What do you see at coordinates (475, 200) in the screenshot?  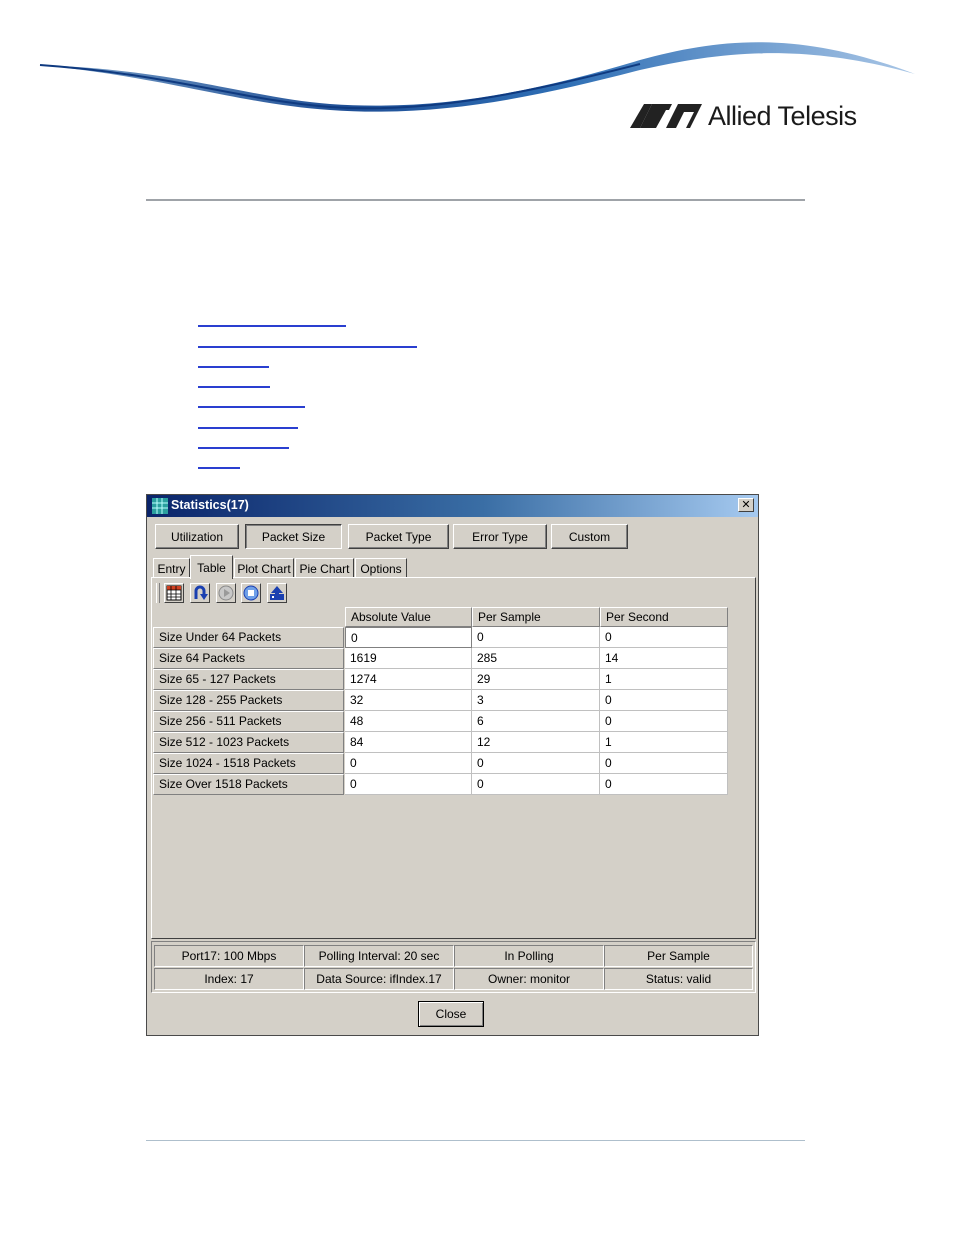 I see `header-rule` at bounding box center [475, 200].